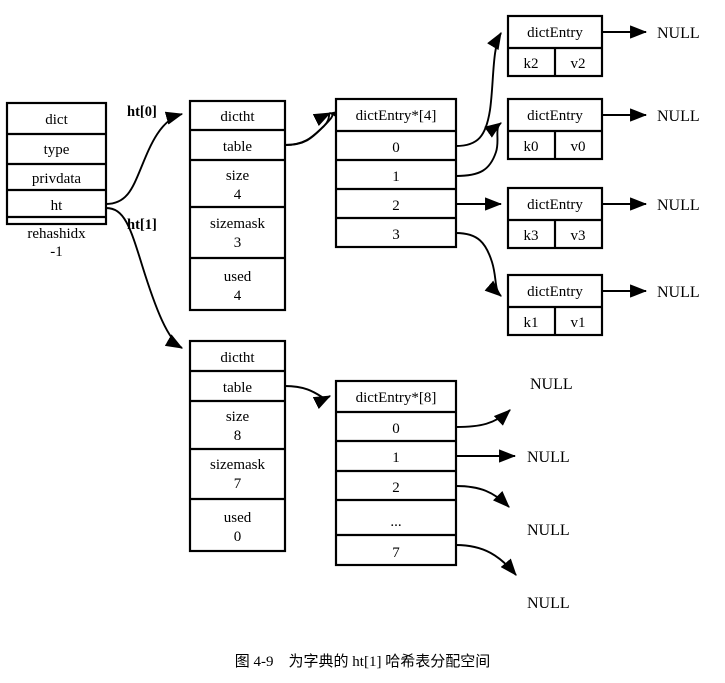  I want to click on bucket-array-ht1-title: dictEntry*[8], so click(396, 398).